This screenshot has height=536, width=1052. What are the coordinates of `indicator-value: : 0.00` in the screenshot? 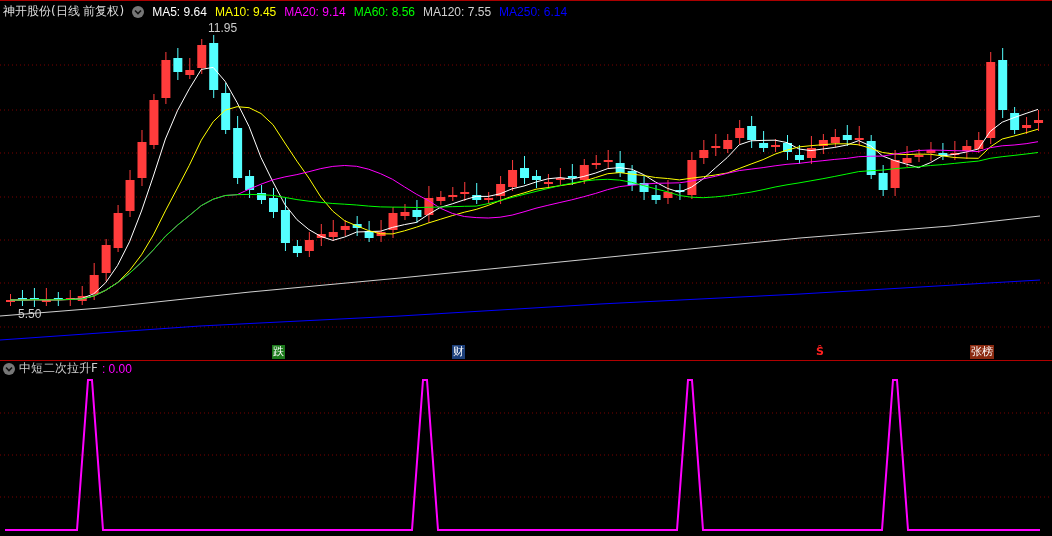 It's located at (116, 368).